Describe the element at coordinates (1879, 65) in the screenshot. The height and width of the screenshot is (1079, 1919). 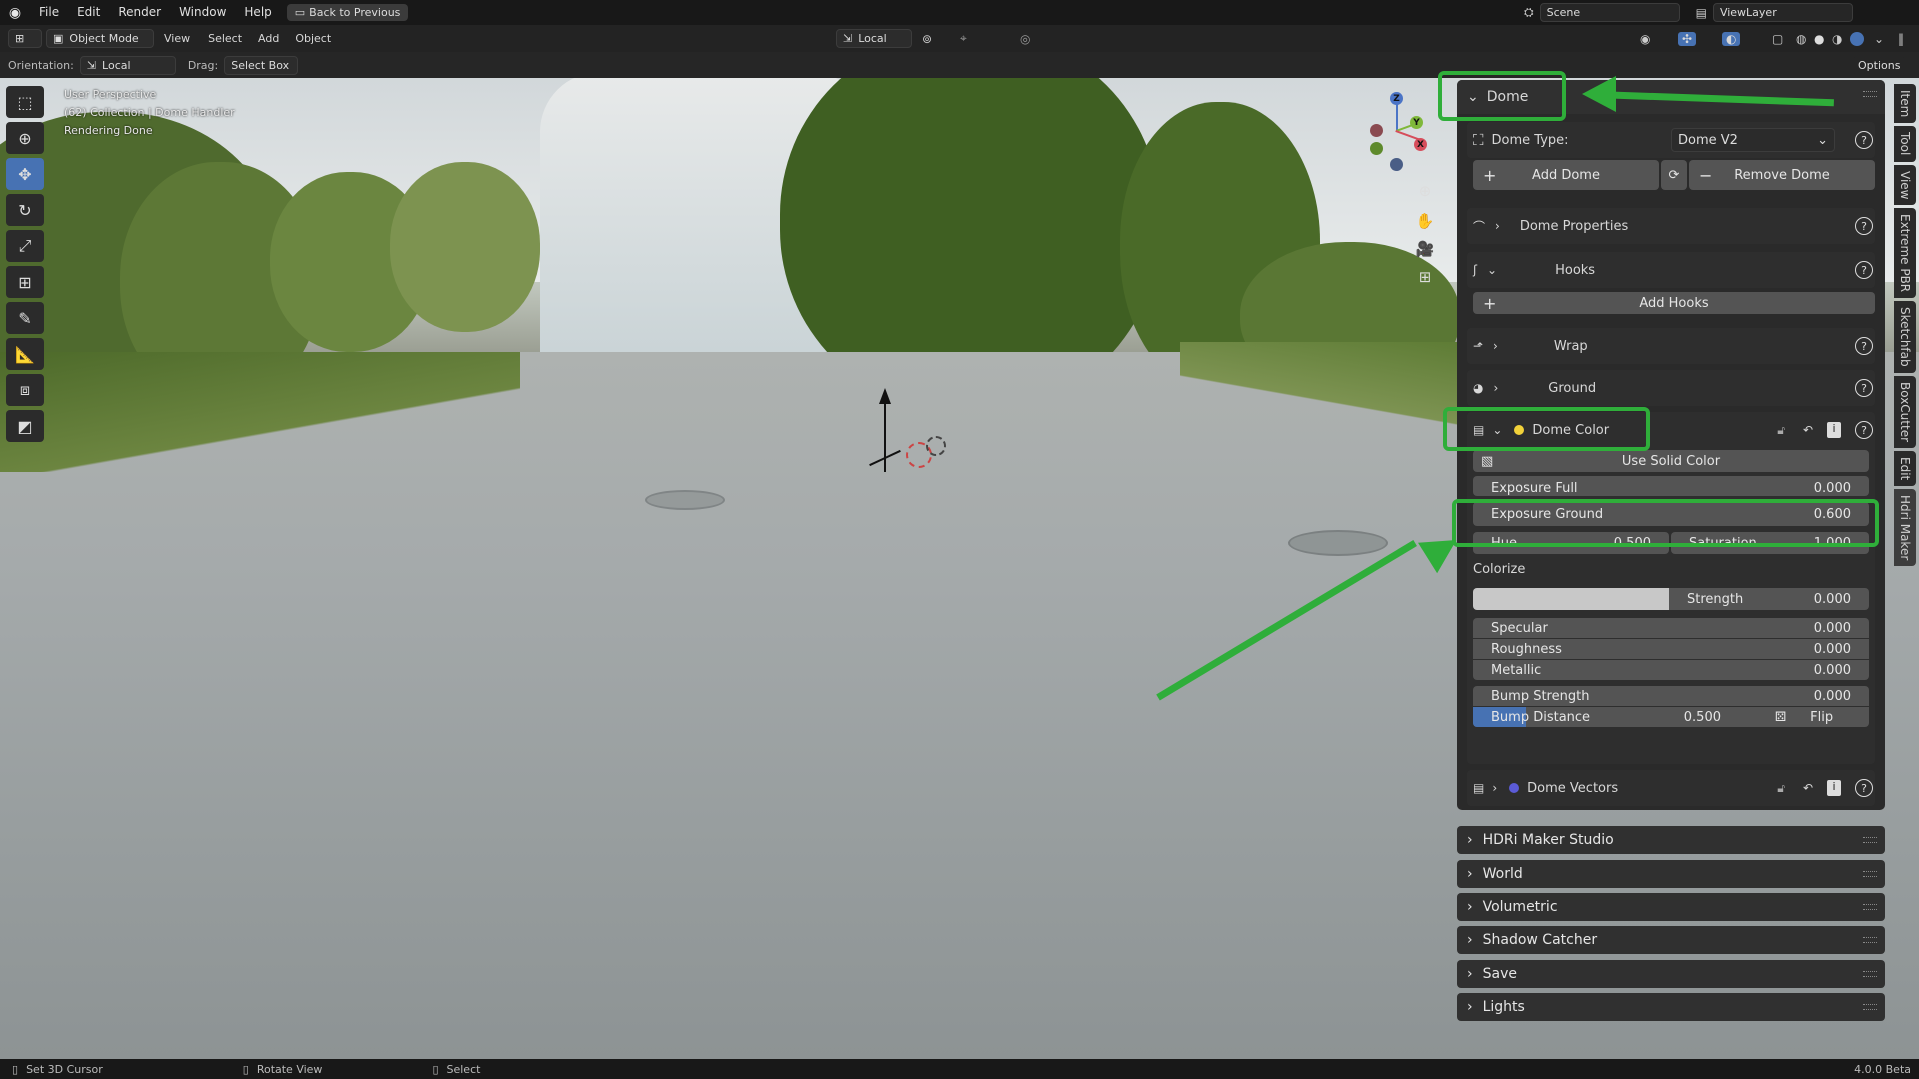
I see `options-button: Options` at that location.